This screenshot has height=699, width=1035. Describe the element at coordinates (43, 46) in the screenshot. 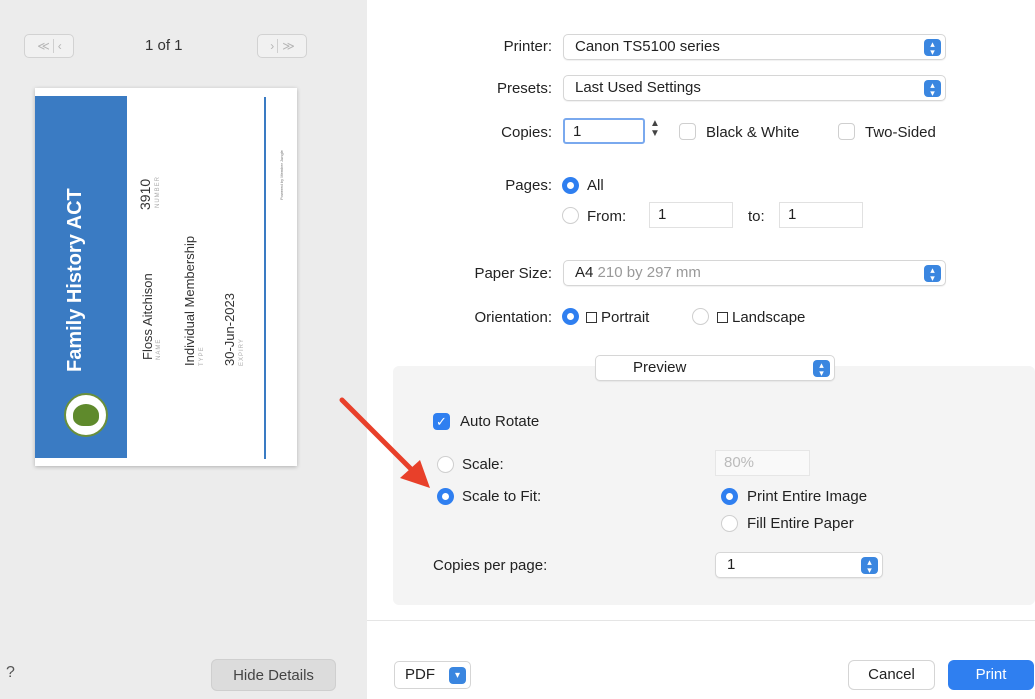

I see `first-page-icon: ≪` at that location.